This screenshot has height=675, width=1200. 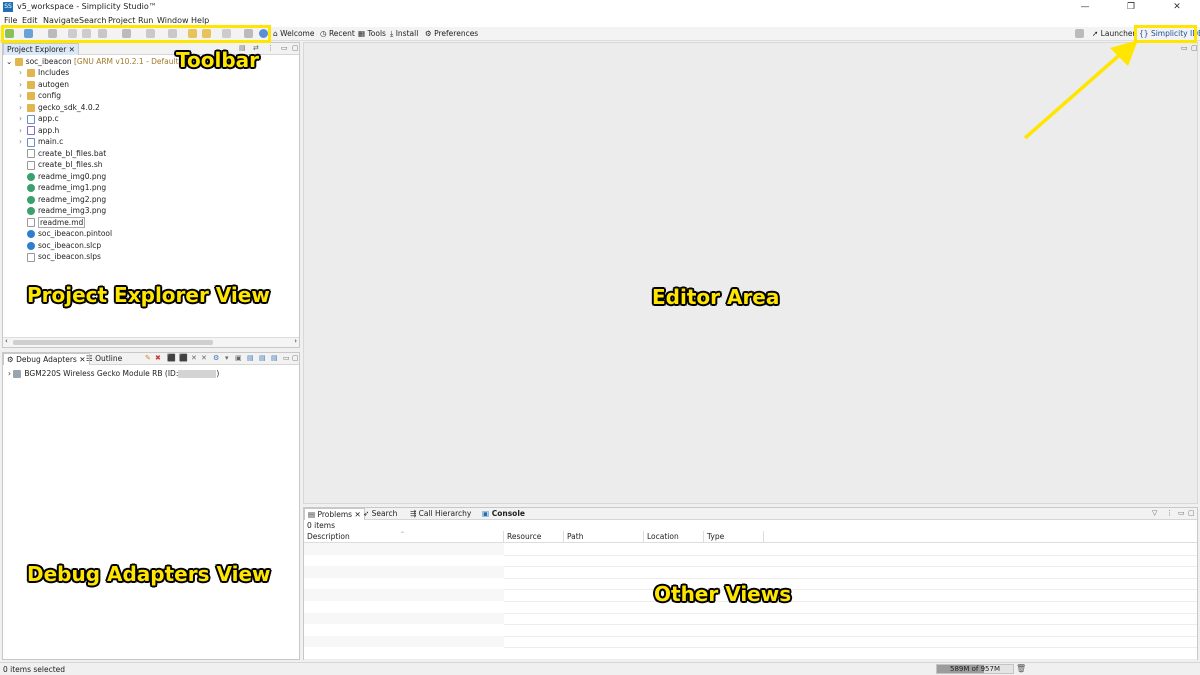 I want to click on menu-project: Project, so click(x=121, y=20).